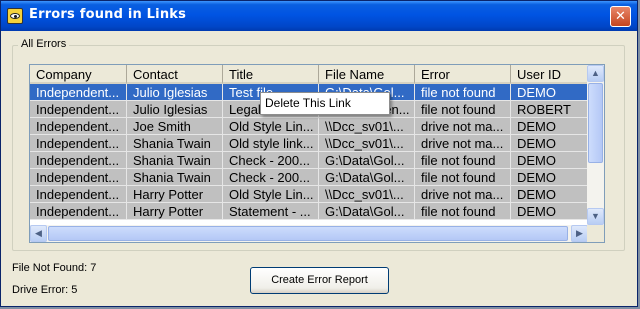 The height and width of the screenshot is (309, 640). What do you see at coordinates (175, 126) in the screenshot?
I see `cell-contact: Joe Smith` at bounding box center [175, 126].